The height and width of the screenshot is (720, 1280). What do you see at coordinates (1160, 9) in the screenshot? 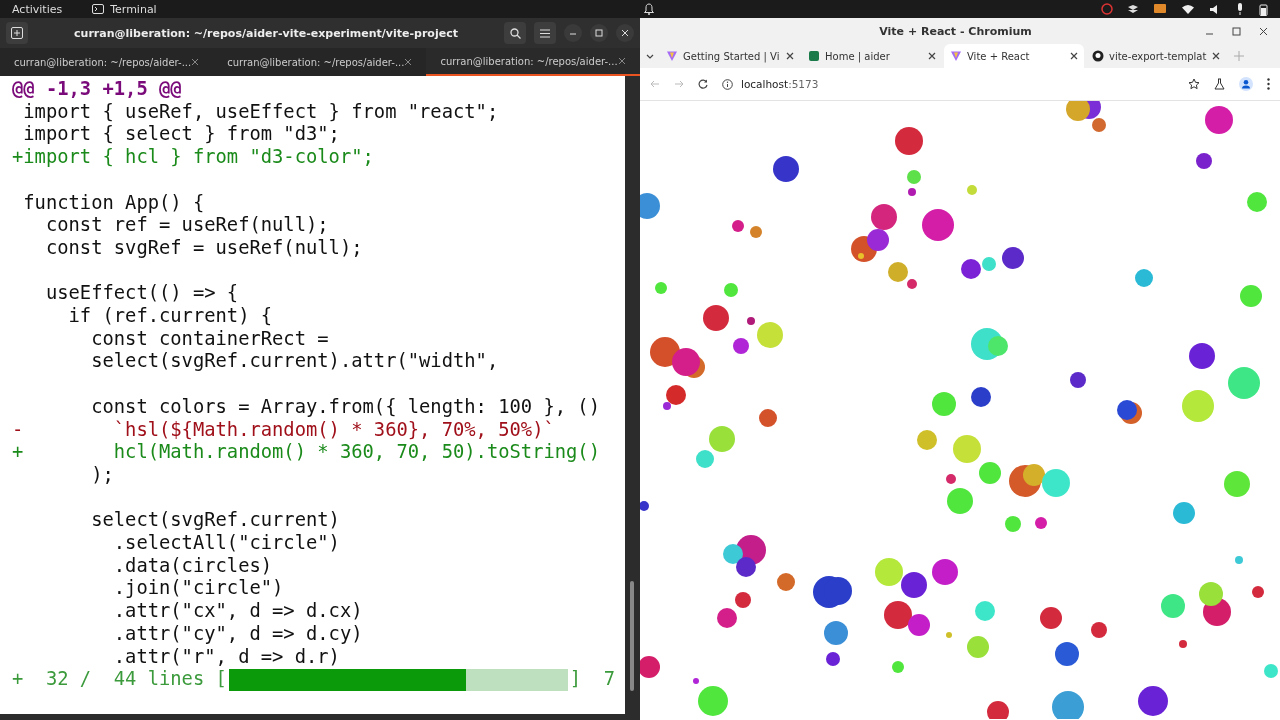
I see `screen-share-icon` at bounding box center [1160, 9].